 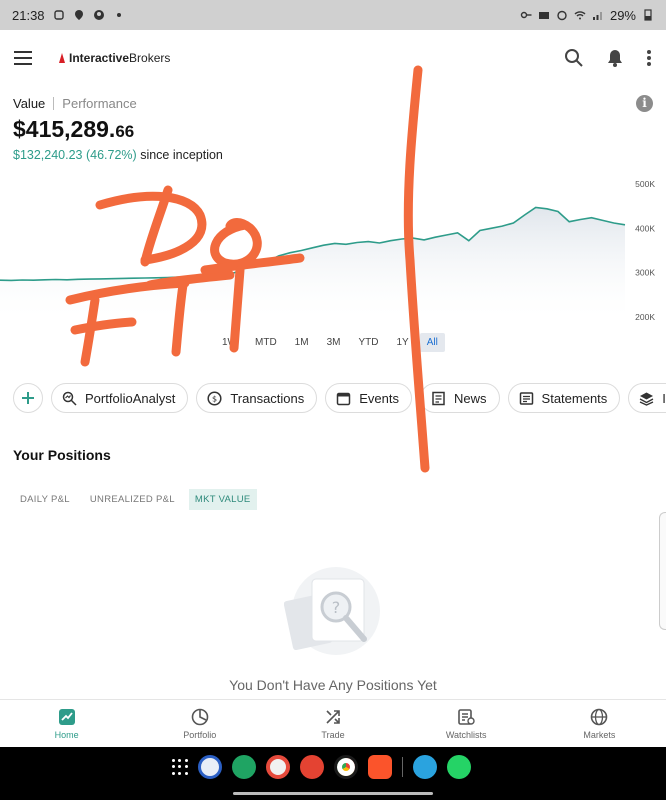 I want to click on search-icon, so click(x=574, y=58).